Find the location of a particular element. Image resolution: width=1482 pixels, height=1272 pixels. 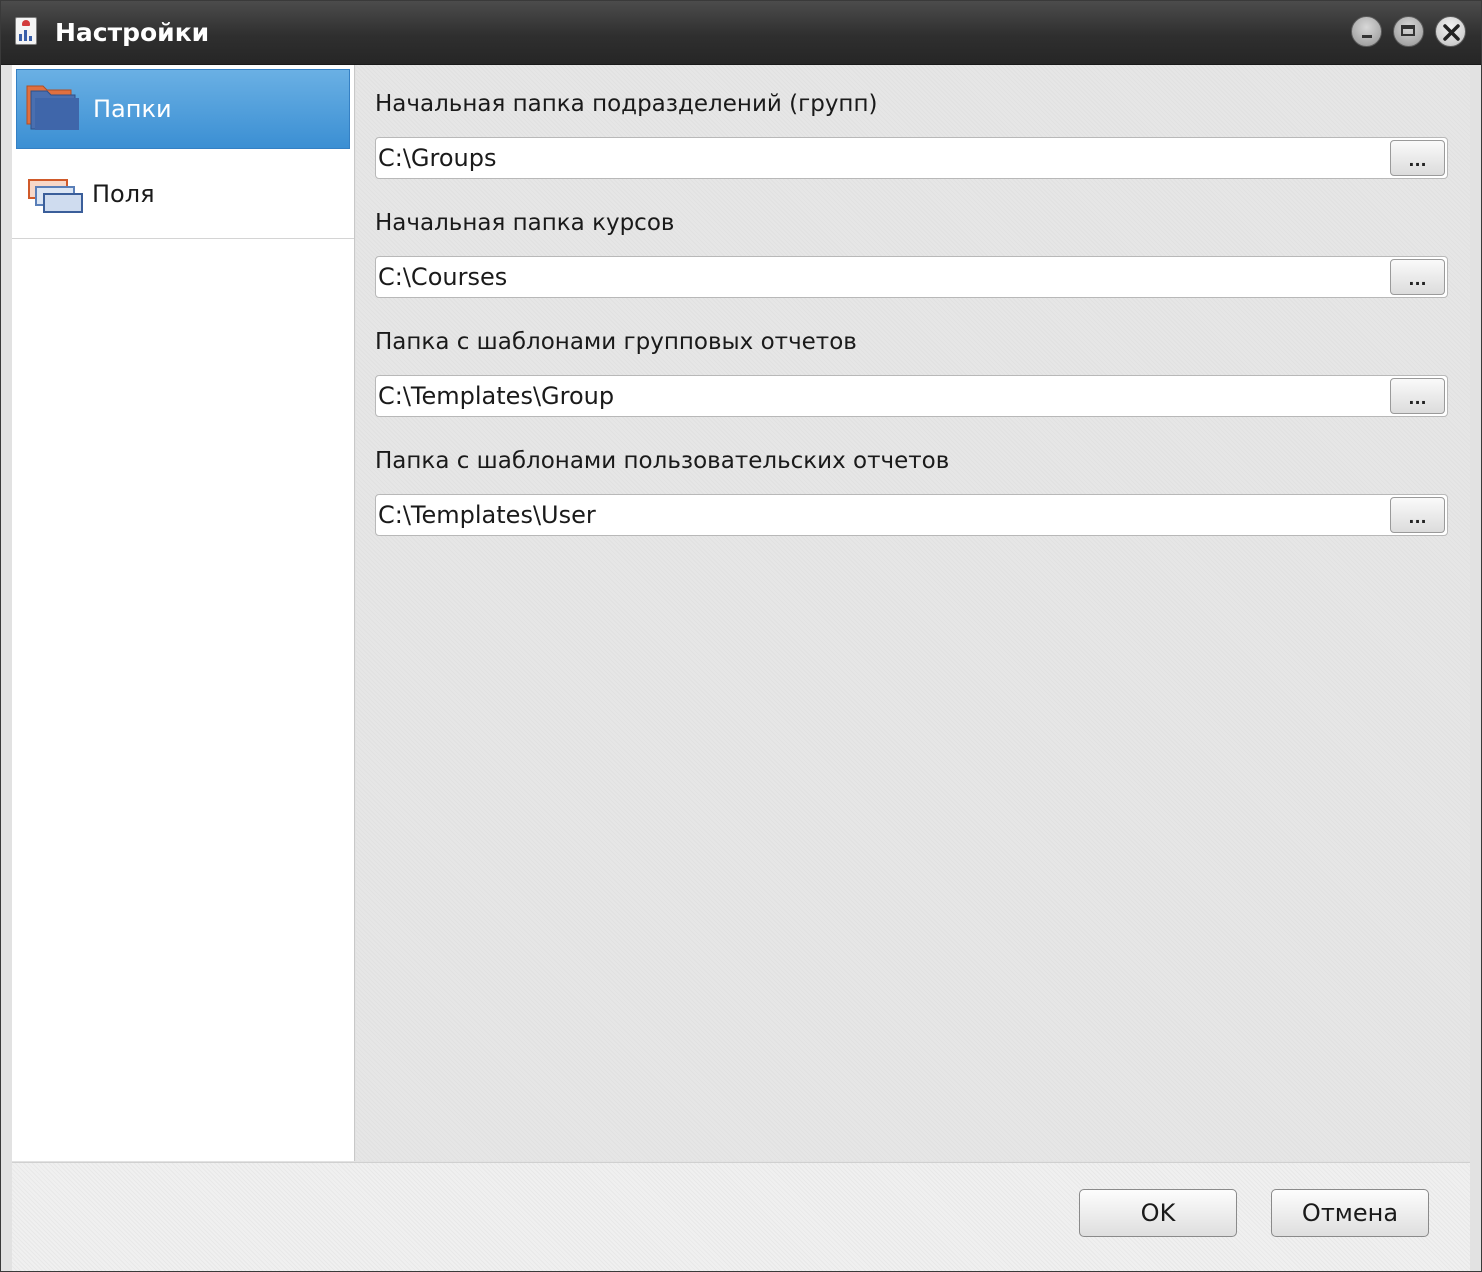

group-templates-input is located at coordinates (878, 396).